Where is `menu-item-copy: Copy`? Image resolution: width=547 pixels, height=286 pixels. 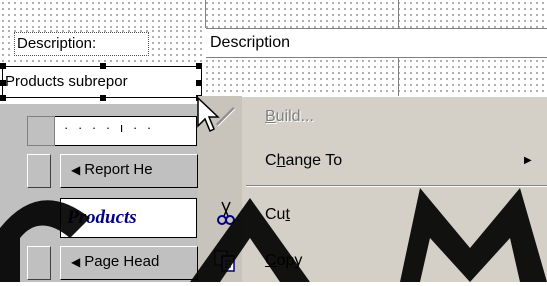
menu-item-copy: Copy is located at coordinates (283, 261).